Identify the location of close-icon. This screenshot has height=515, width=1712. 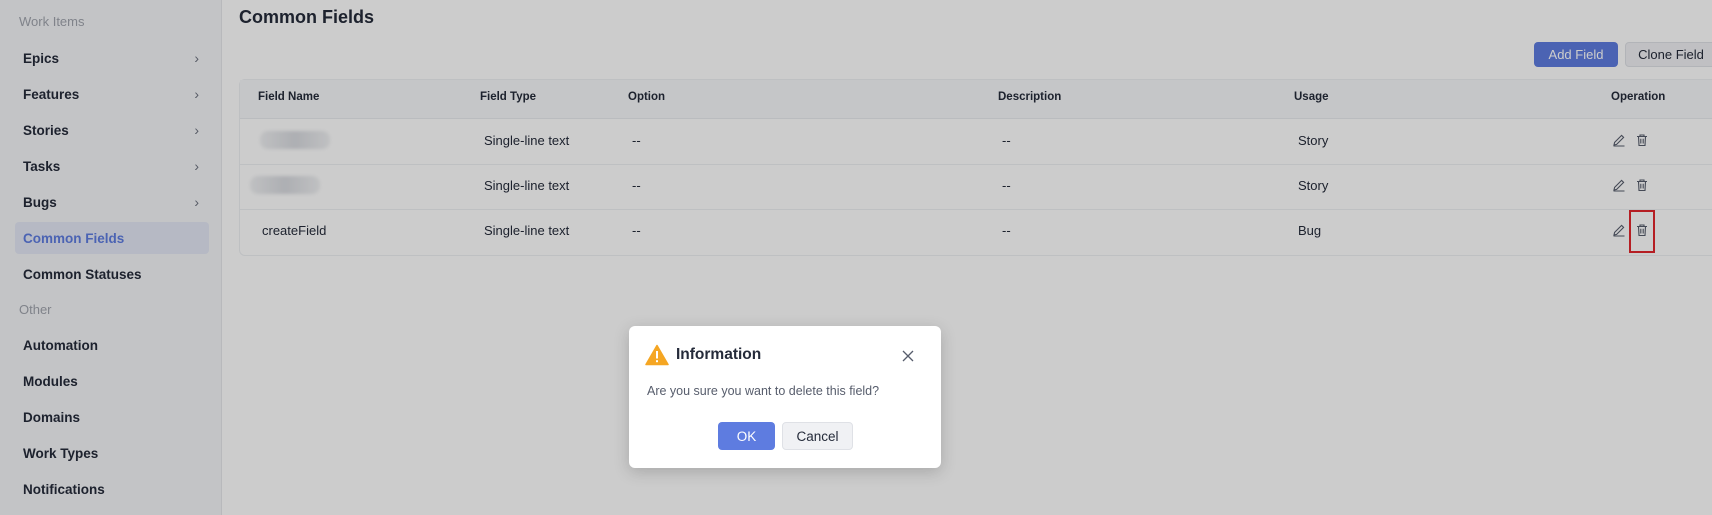
(908, 356).